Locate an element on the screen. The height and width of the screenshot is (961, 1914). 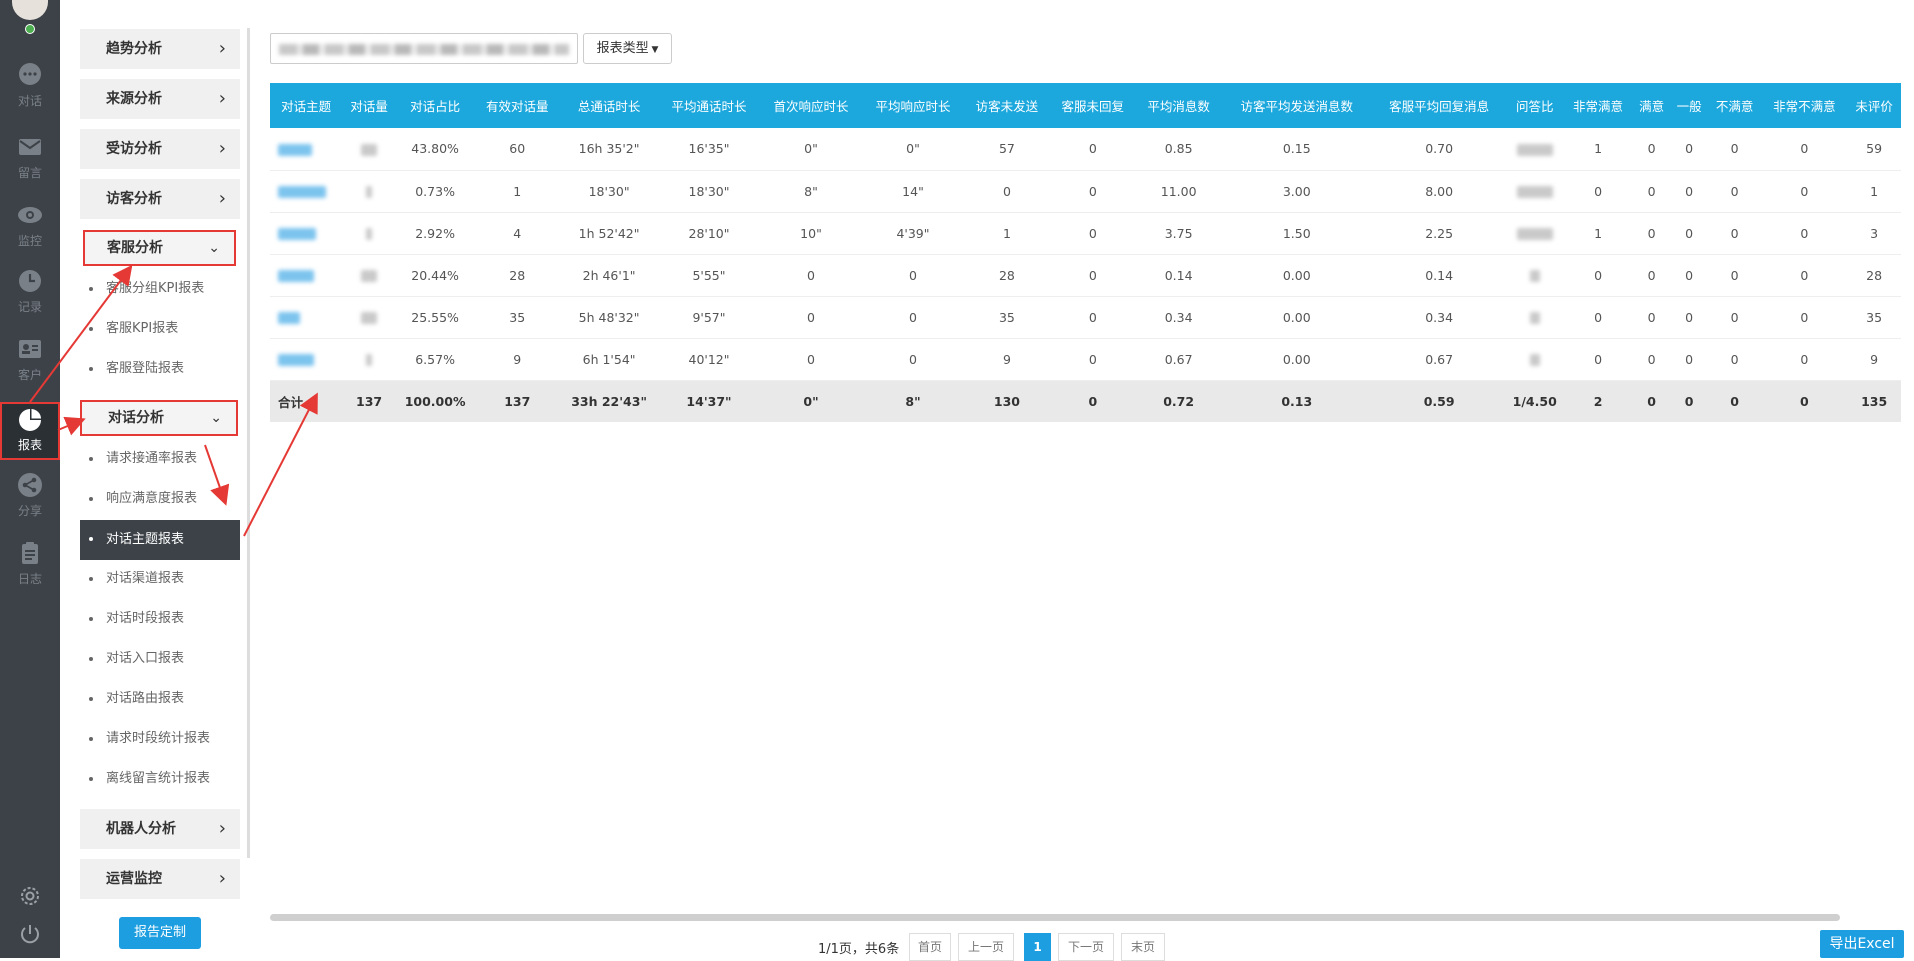
table-horizontal-scrollbar is located at coordinates (1055, 917).